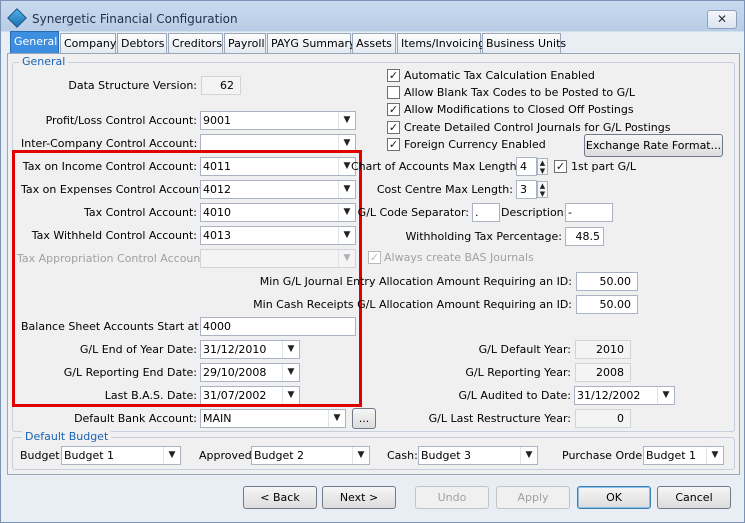  Describe the element at coordinates (359, 497) in the screenshot. I see `next-button: Next >` at that location.